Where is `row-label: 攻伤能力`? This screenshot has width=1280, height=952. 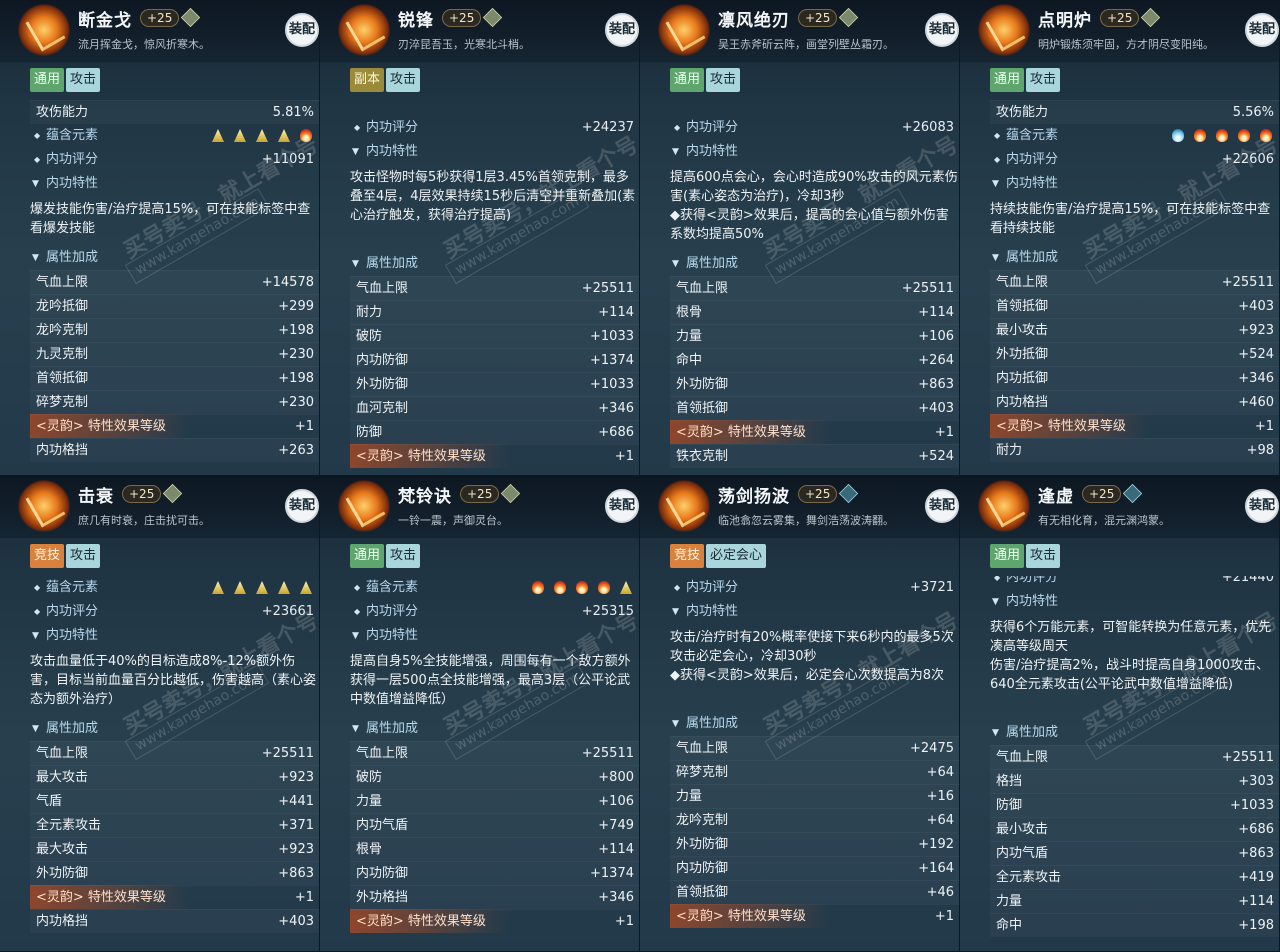
row-label: 攻伤能力 is located at coordinates (62, 112).